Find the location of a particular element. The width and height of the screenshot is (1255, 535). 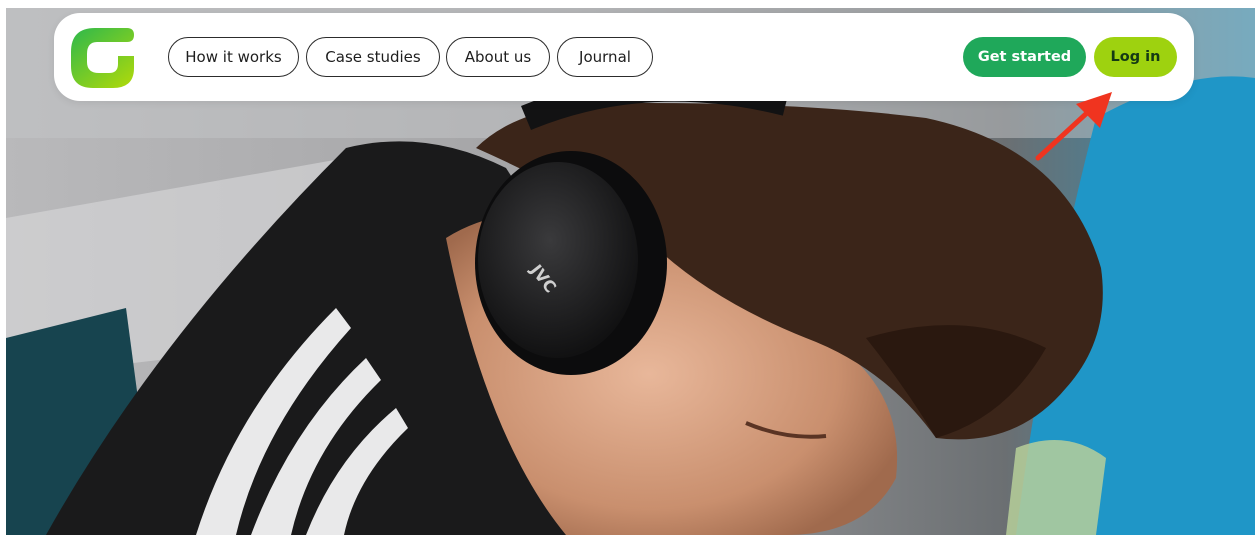

nav-case-studies: Case studies is located at coordinates (373, 57).